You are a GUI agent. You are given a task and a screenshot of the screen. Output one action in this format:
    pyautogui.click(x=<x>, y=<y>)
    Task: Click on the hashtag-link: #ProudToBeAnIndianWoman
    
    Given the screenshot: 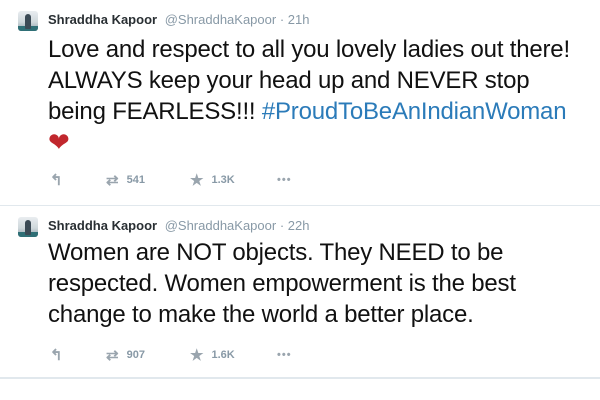 What is the action you would take?
    pyautogui.click(x=414, y=111)
    